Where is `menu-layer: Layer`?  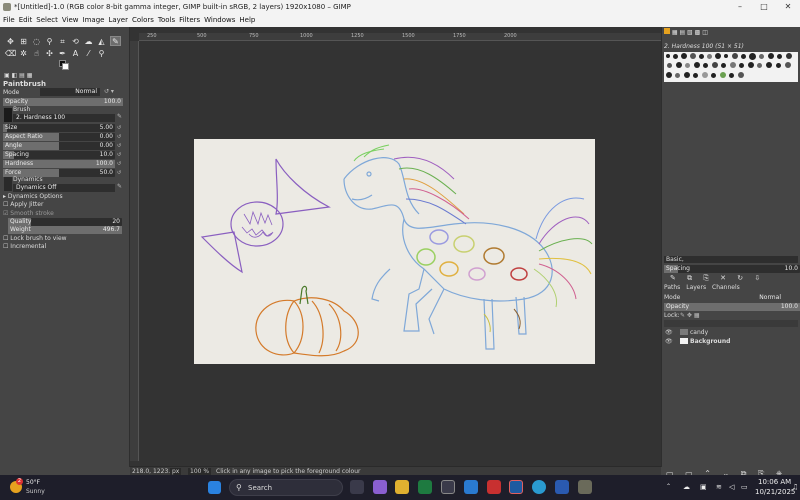
menu-layer: Layer is located at coordinates (117, 19).